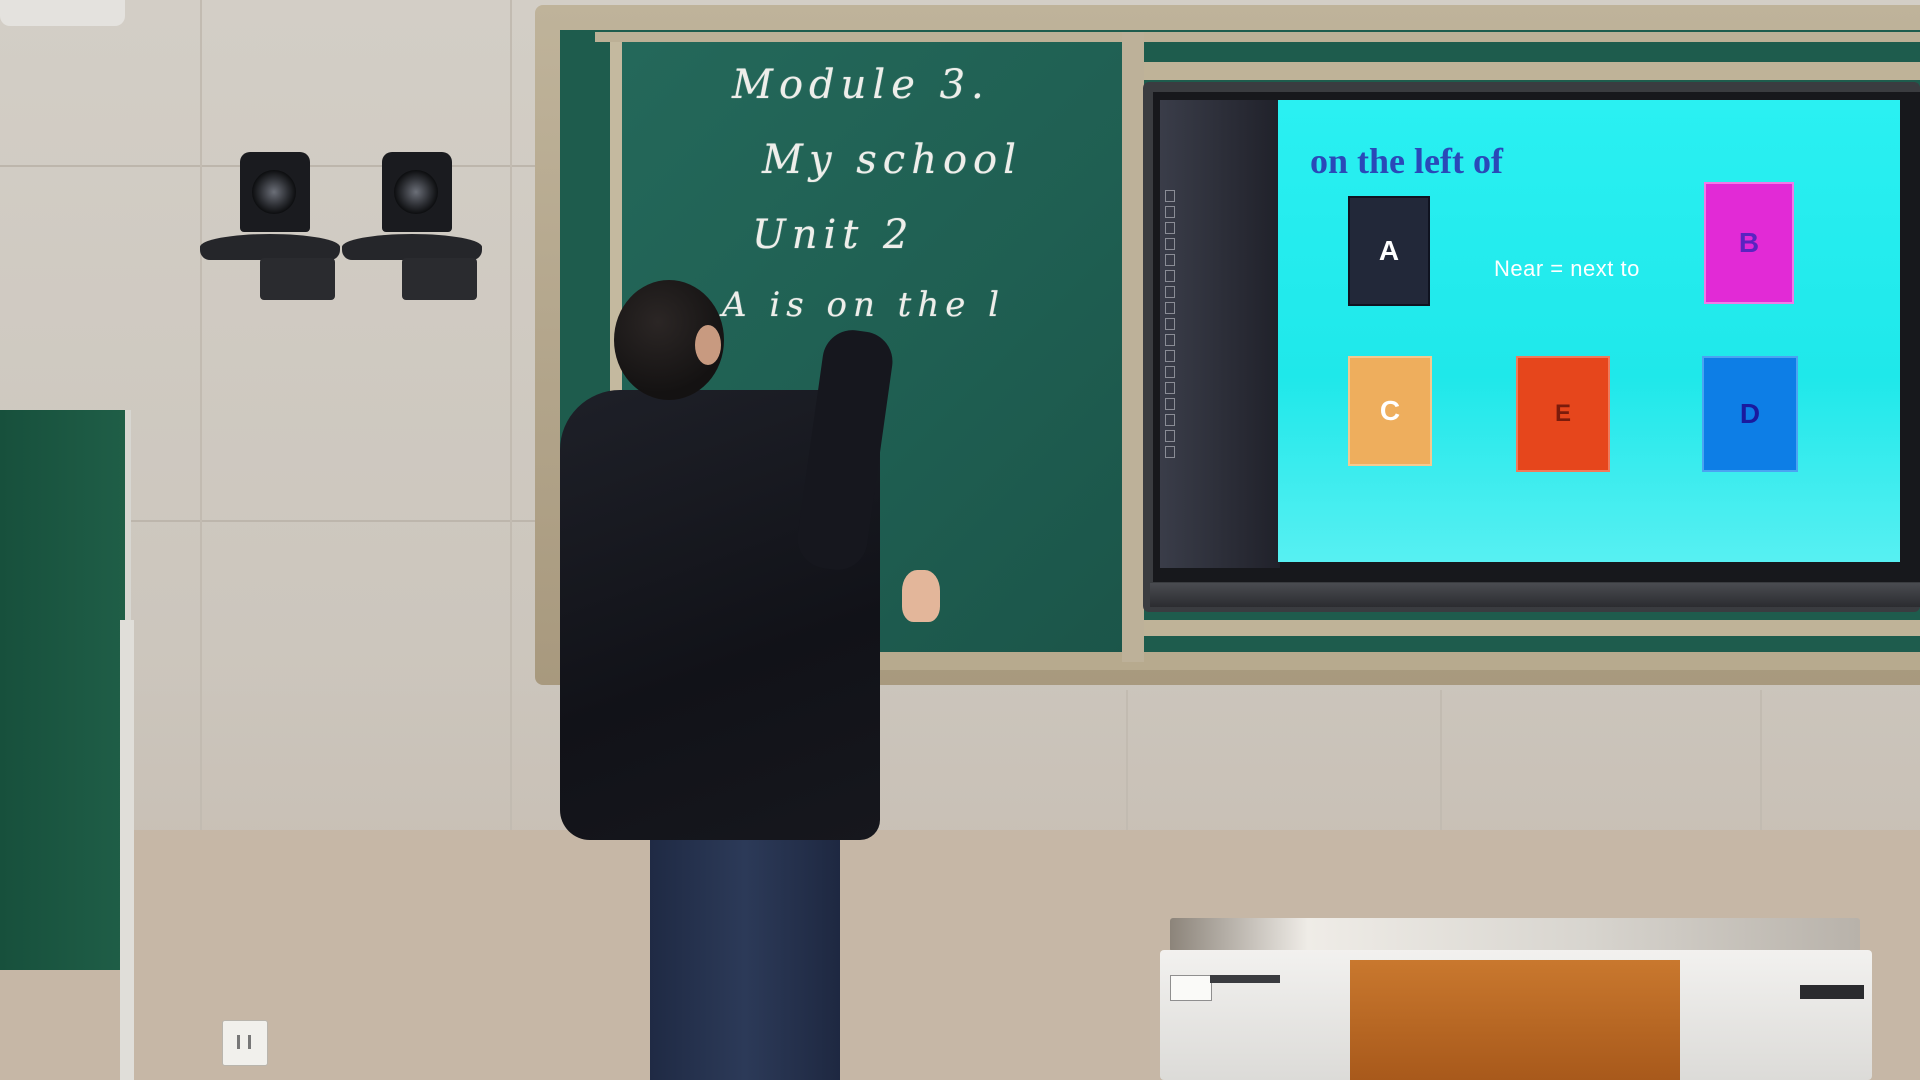 This screenshot has height=1080, width=1920. What do you see at coordinates (62, 13) in the screenshot?
I see `ceiling-vent` at bounding box center [62, 13].